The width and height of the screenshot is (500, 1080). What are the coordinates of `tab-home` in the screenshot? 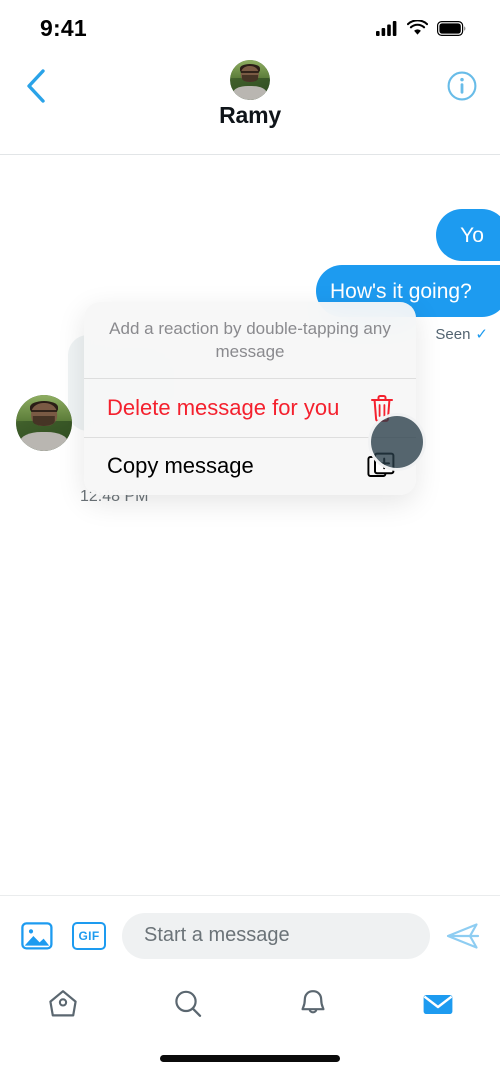 It's located at (63, 1004).